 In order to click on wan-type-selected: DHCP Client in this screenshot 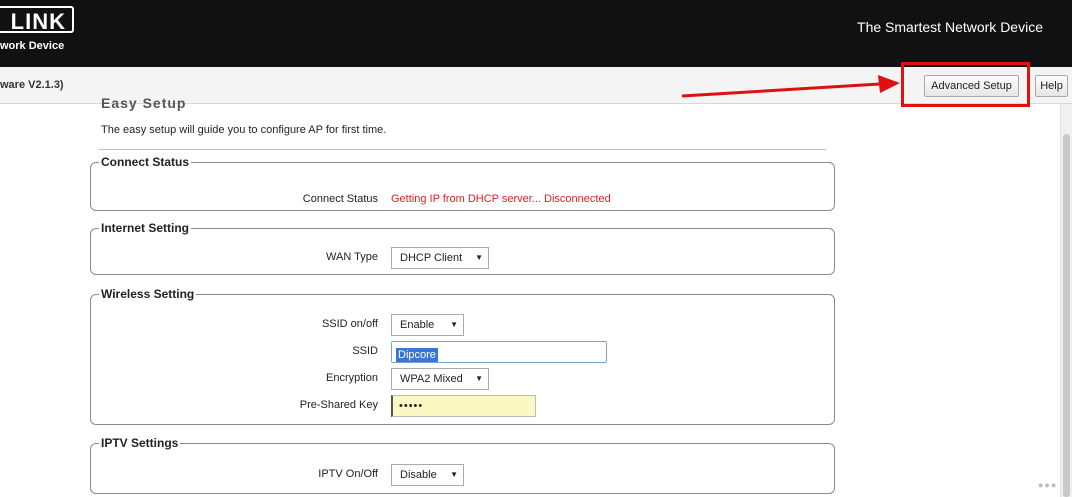, I will do `click(431, 258)`.